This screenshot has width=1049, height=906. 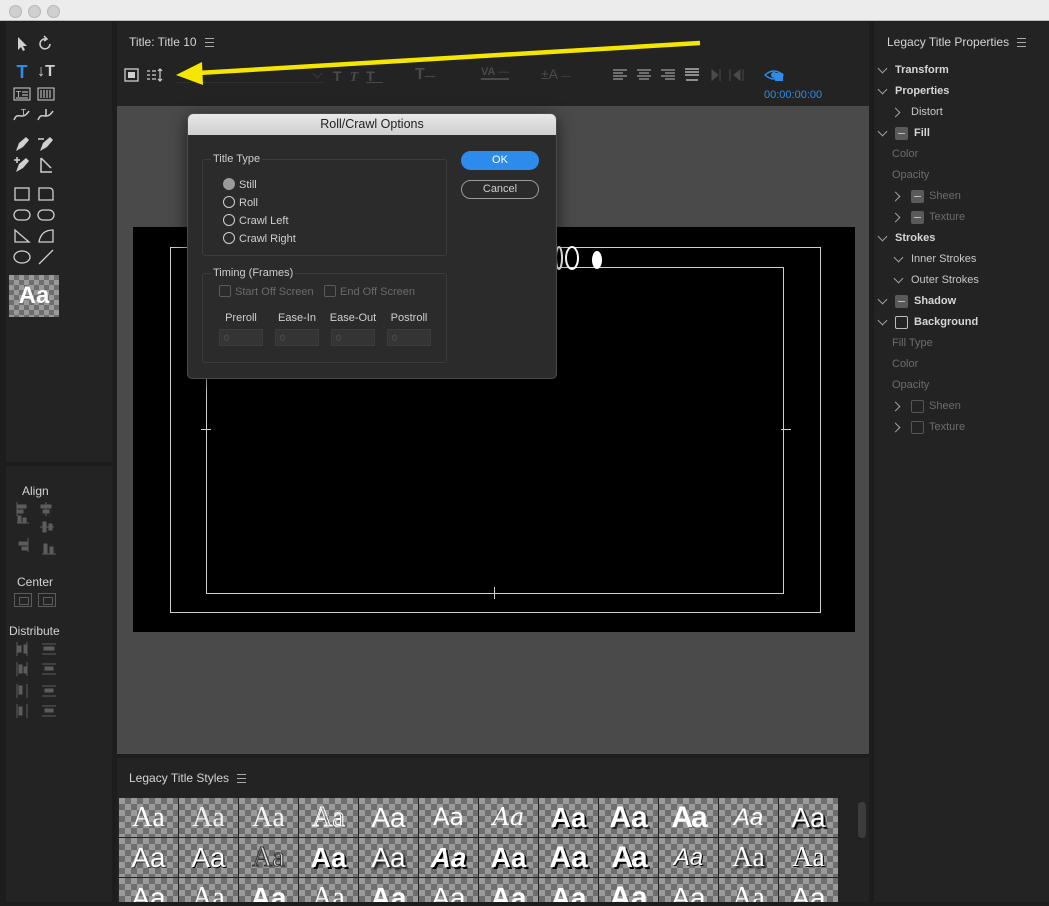 I want to click on timecode-display: 00:00:00:00, so click(x=793, y=95).